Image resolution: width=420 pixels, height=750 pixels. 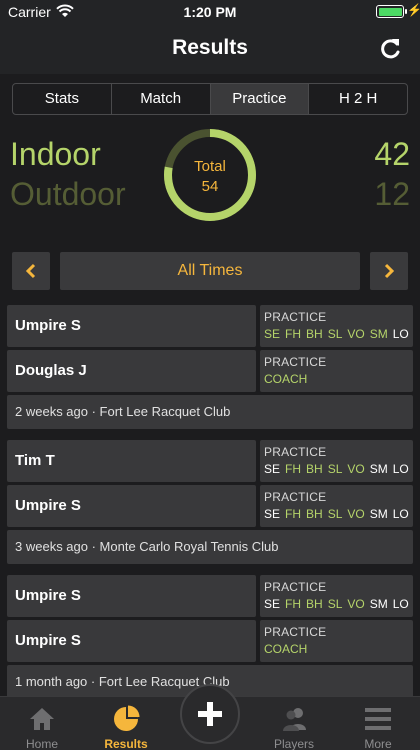 I want to click on practice-footer: 2 weeks ago · Fort Lee Racquet Club, so click(x=210, y=412).